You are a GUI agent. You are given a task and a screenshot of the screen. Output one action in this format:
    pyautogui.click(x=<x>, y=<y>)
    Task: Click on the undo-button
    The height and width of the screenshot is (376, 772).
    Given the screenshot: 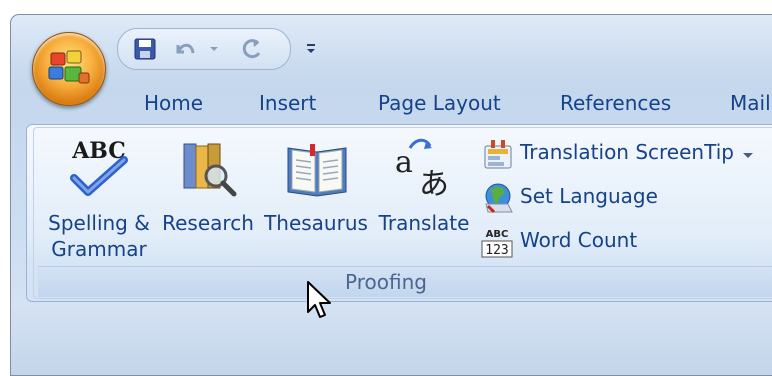 What is the action you would take?
    pyautogui.click(x=185, y=49)
    